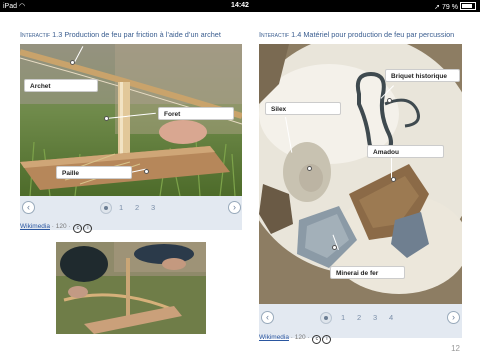  What do you see at coordinates (405, 151) in the screenshot?
I see `label-amadou: Amadou` at bounding box center [405, 151].